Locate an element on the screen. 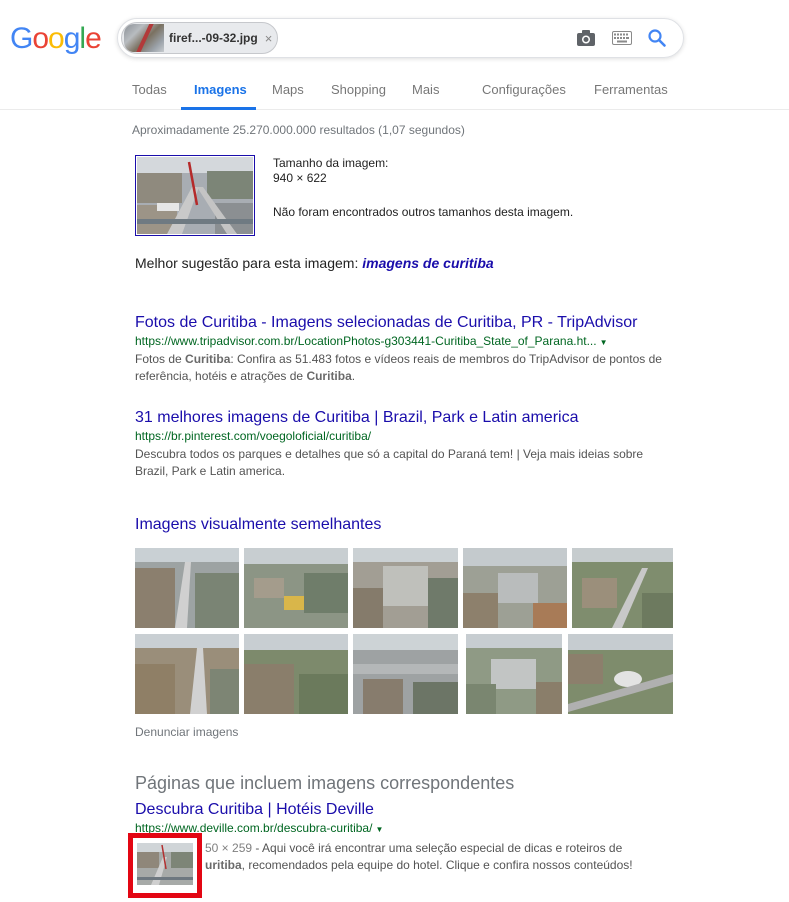  tab-imagens: Imagens is located at coordinates (220, 89).